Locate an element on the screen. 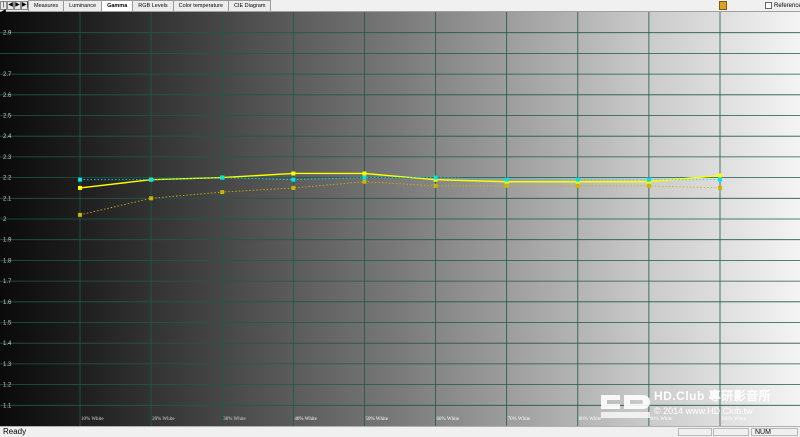  reference-checkbox is located at coordinates (768, 5).